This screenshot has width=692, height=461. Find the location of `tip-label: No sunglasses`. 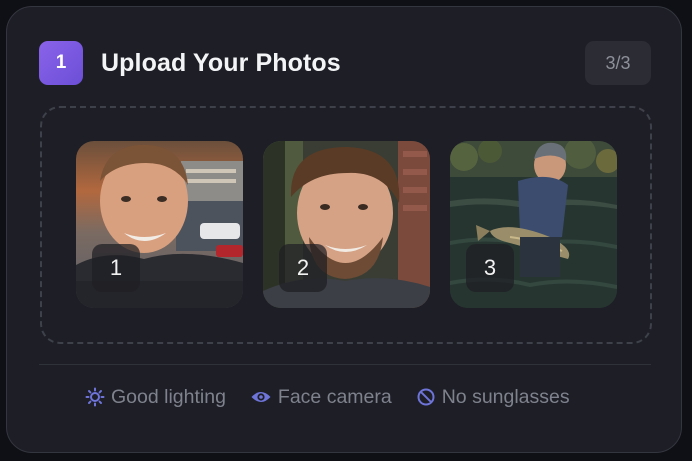

tip-label: No sunglasses is located at coordinates (505, 396).